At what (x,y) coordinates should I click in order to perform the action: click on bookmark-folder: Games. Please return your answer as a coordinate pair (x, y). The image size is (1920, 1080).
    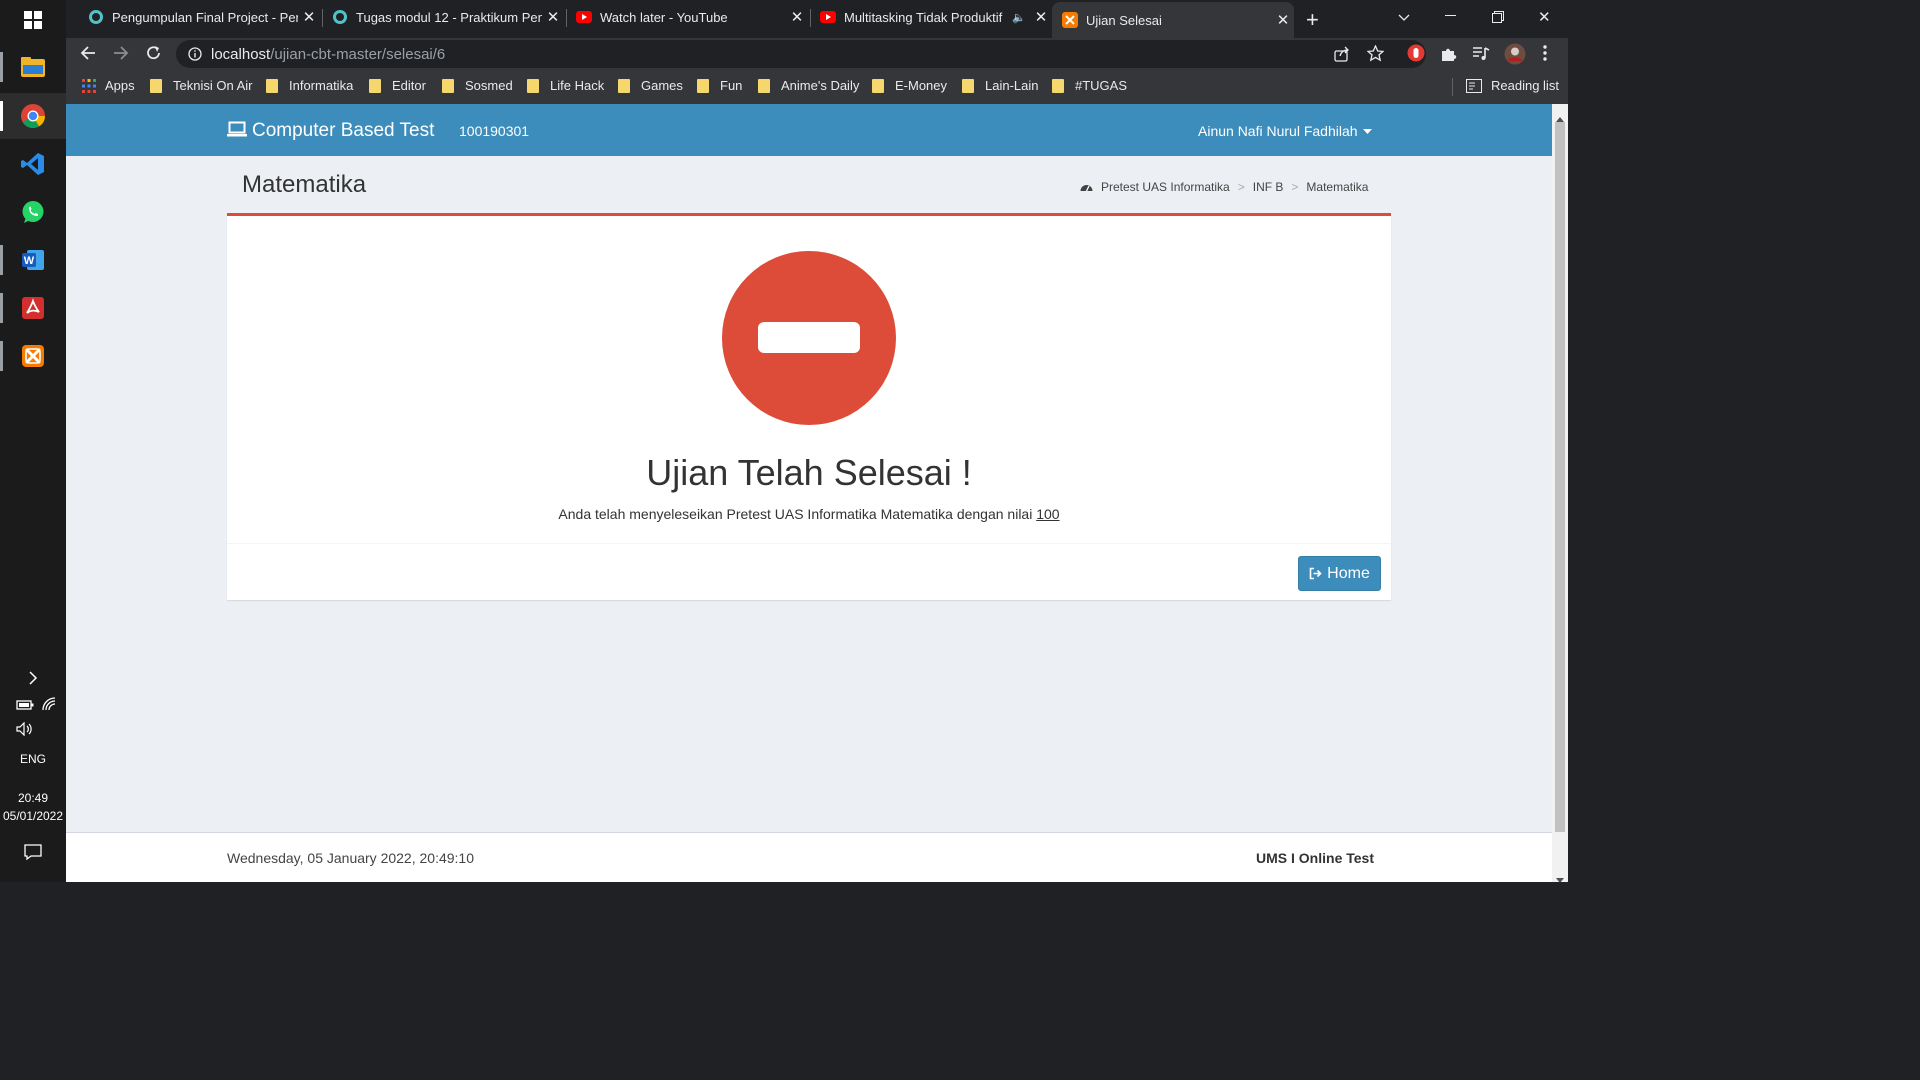
    Looking at the image, I should click on (650, 85).